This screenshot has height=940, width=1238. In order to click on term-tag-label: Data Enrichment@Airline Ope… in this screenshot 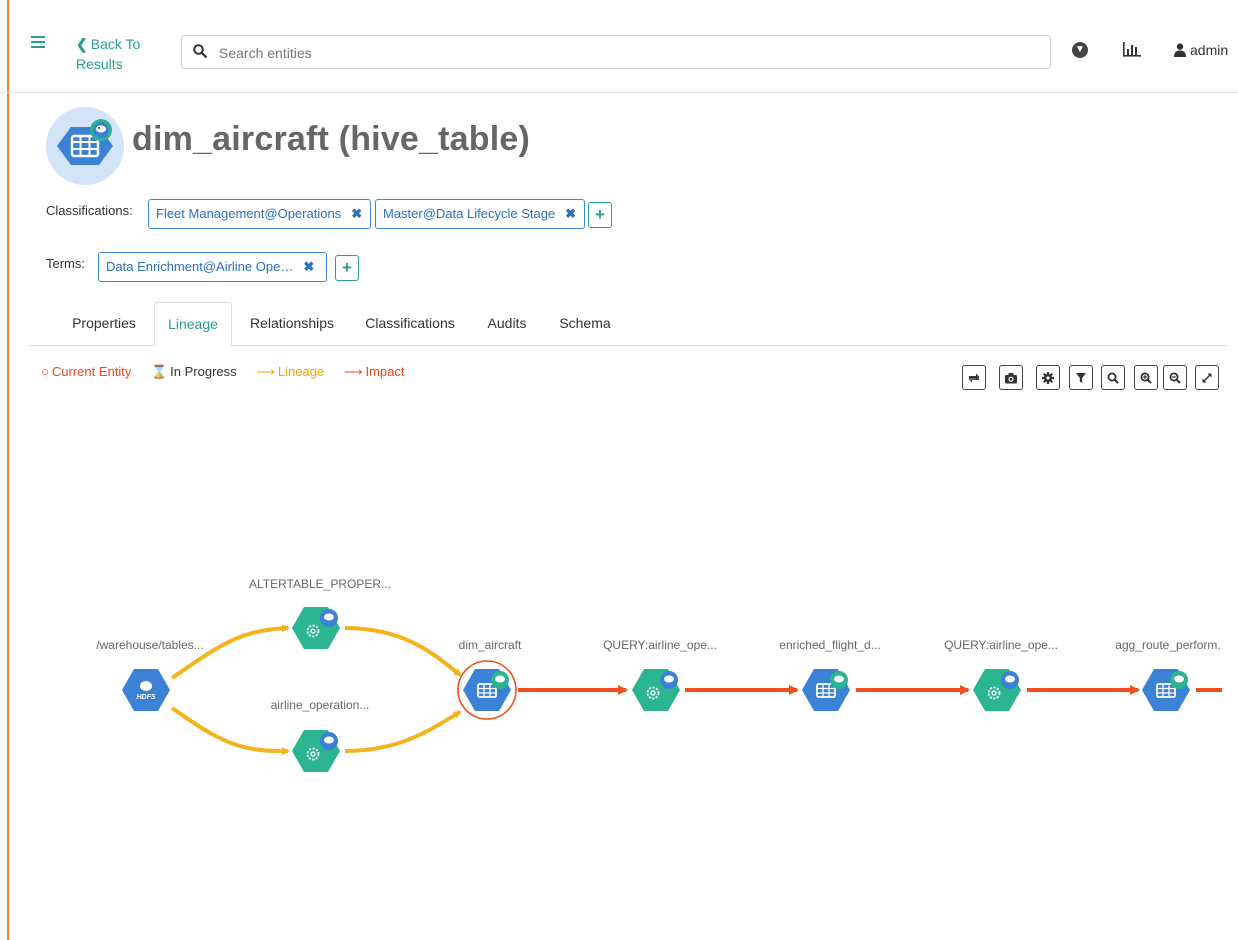, I will do `click(200, 266)`.